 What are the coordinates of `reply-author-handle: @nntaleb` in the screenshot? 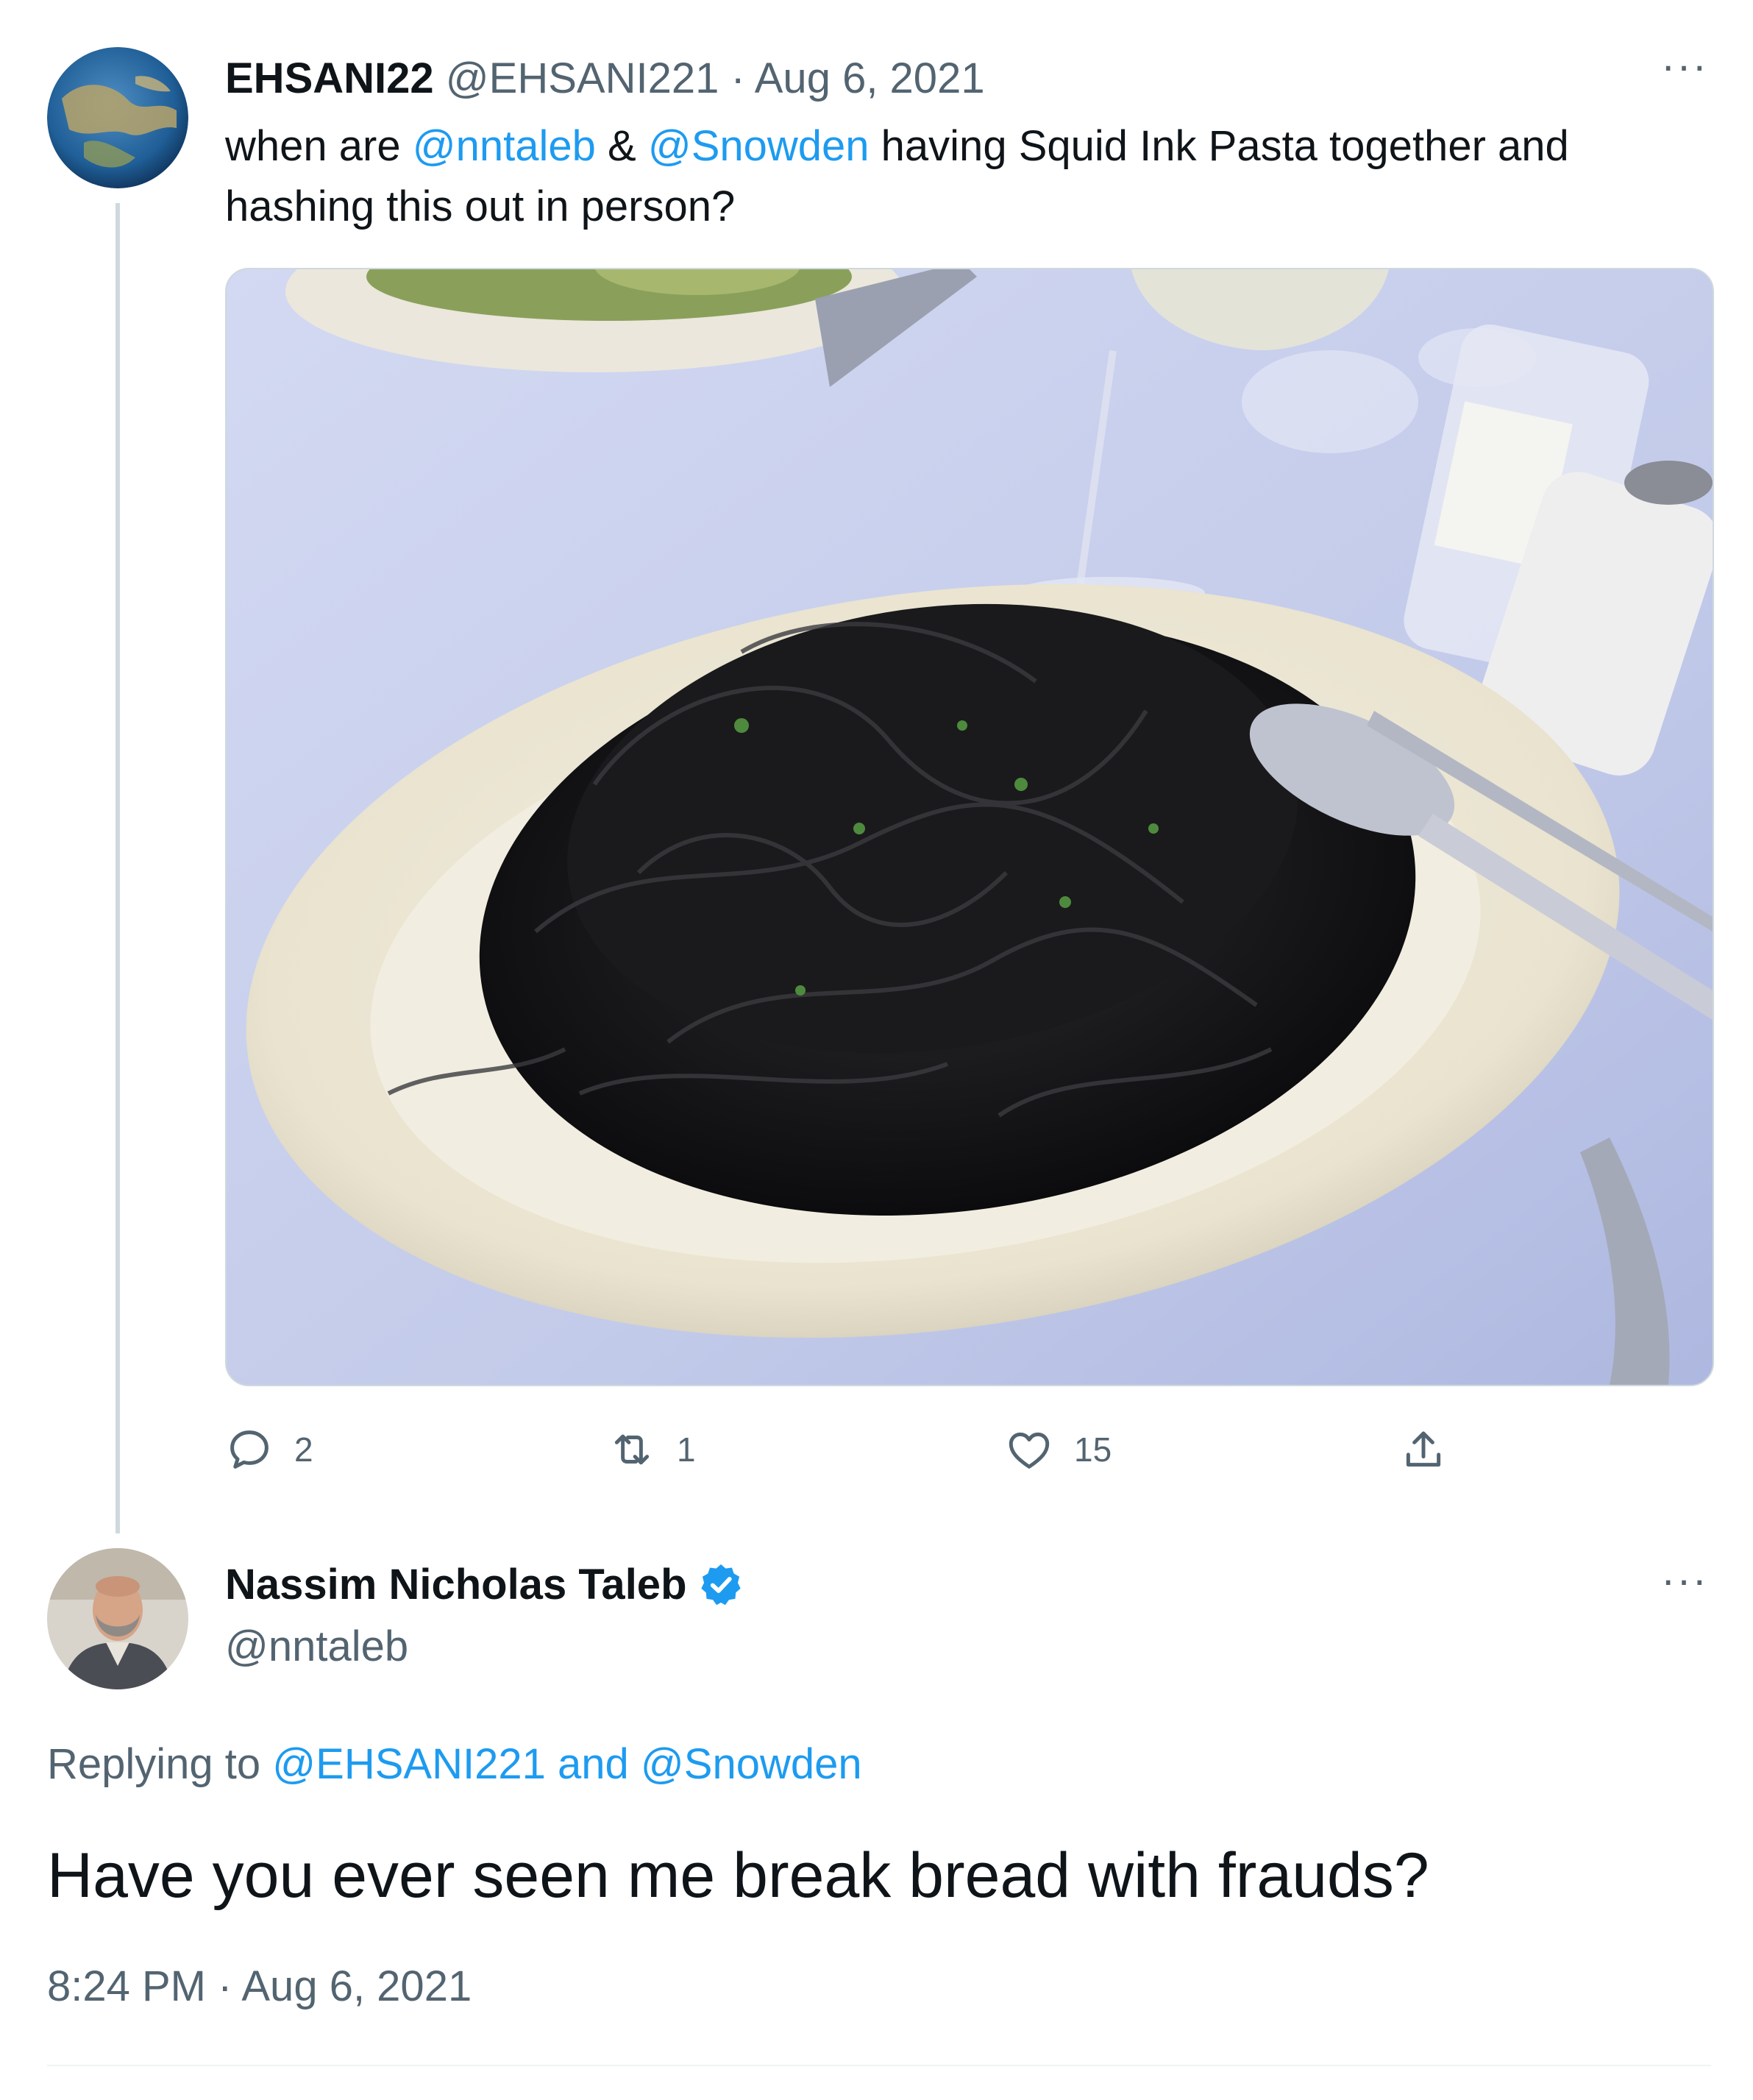 It's located at (316, 1647).